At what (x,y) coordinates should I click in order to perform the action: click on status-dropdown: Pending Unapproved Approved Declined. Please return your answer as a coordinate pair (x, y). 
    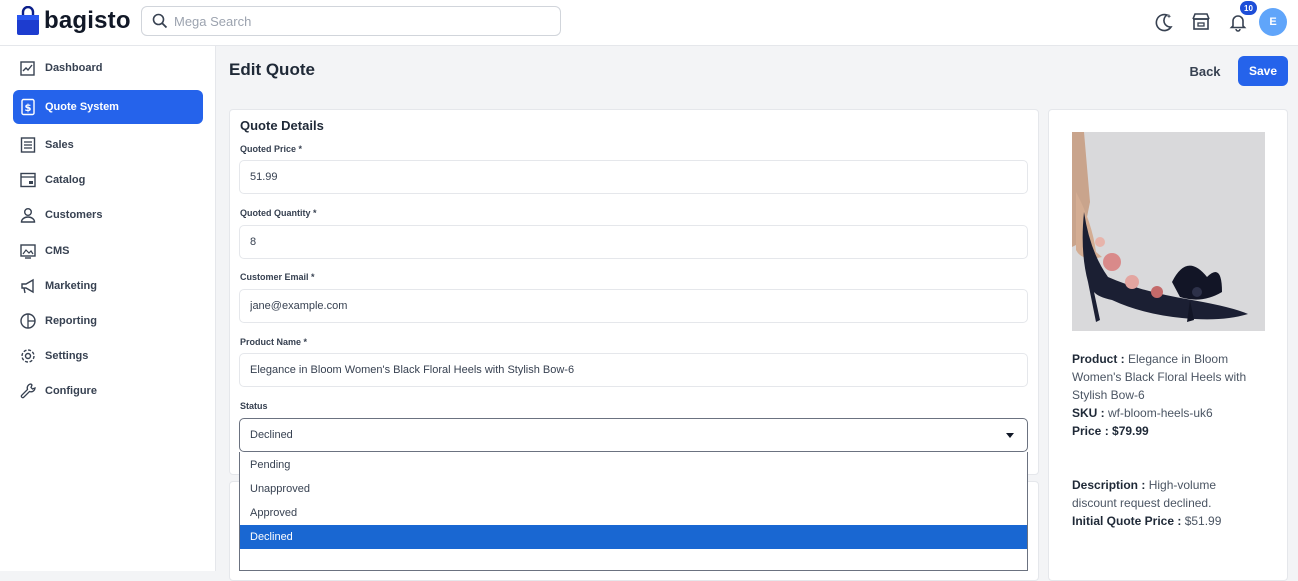
    Looking at the image, I should click on (633, 511).